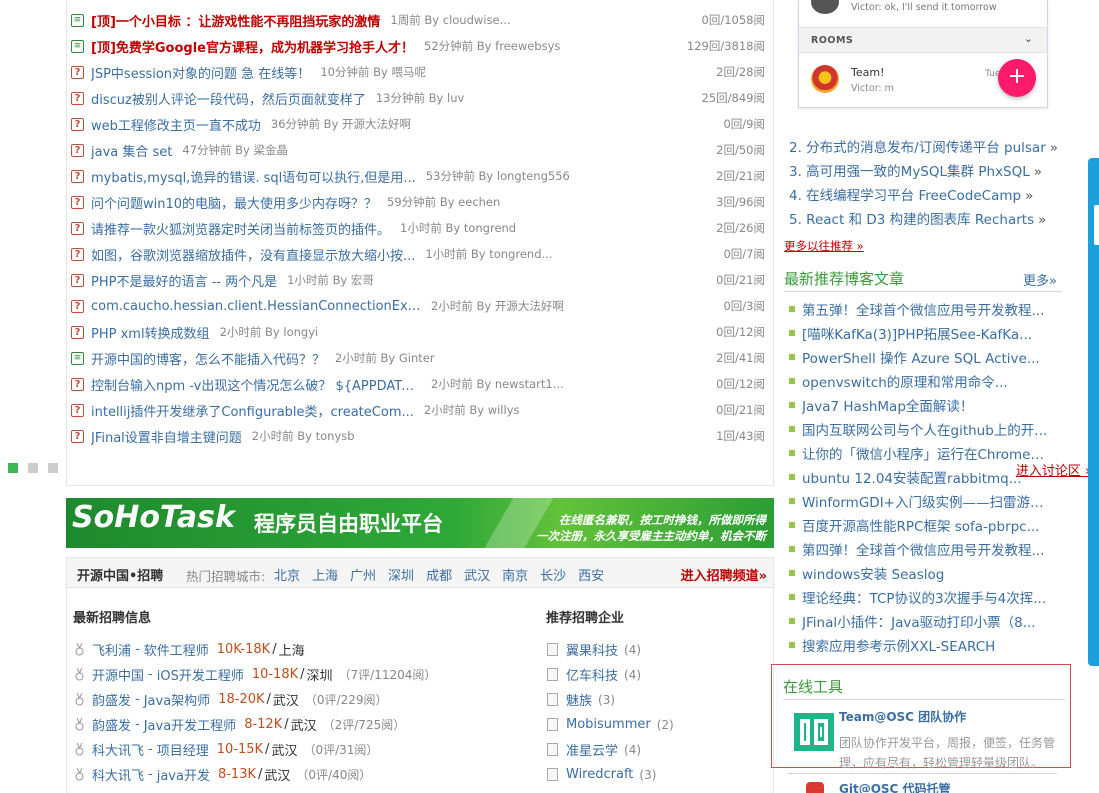  What do you see at coordinates (200, 72) in the screenshot?
I see `topic-title-link: JSP中session对象的问题 急 在线等！` at bounding box center [200, 72].